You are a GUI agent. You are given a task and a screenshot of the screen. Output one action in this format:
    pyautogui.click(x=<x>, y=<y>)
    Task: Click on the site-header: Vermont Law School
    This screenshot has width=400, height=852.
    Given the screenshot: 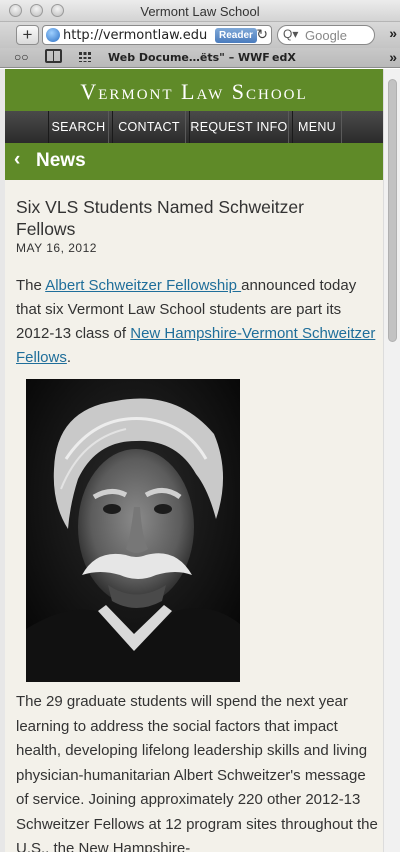 What is the action you would take?
    pyautogui.click(x=194, y=90)
    